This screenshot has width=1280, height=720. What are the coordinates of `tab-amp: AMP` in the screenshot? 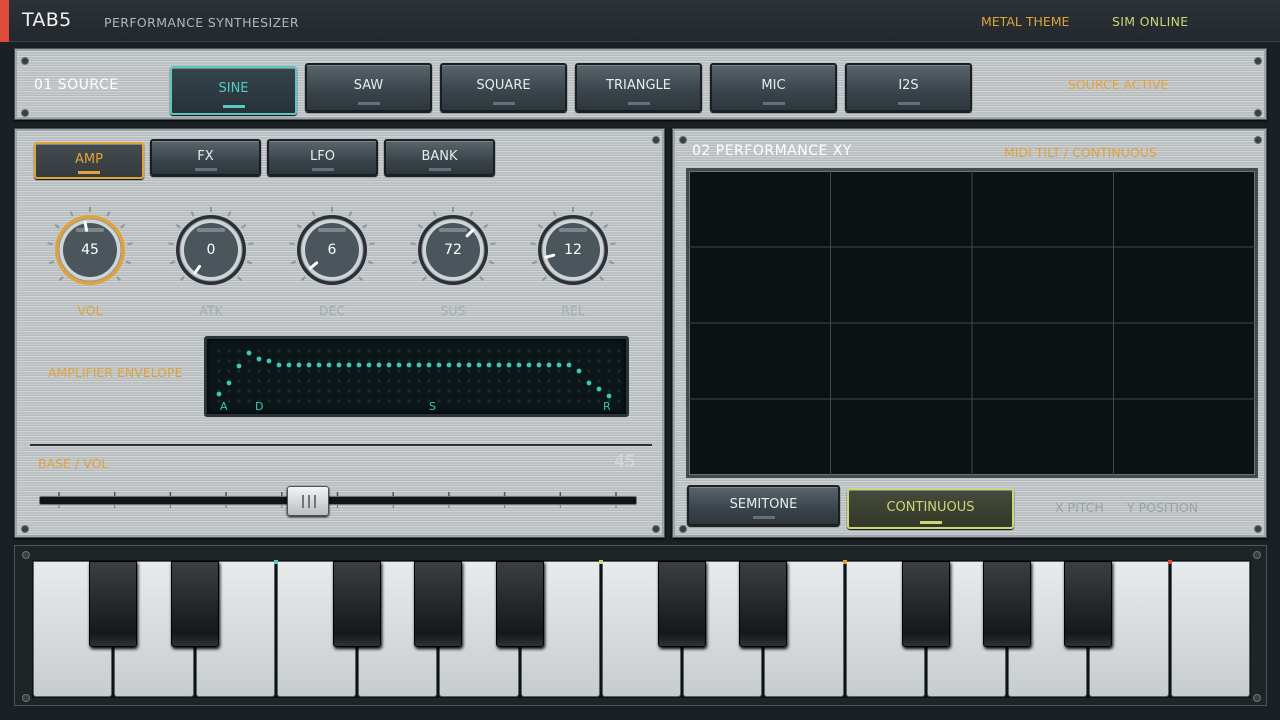 It's located at (89, 160).